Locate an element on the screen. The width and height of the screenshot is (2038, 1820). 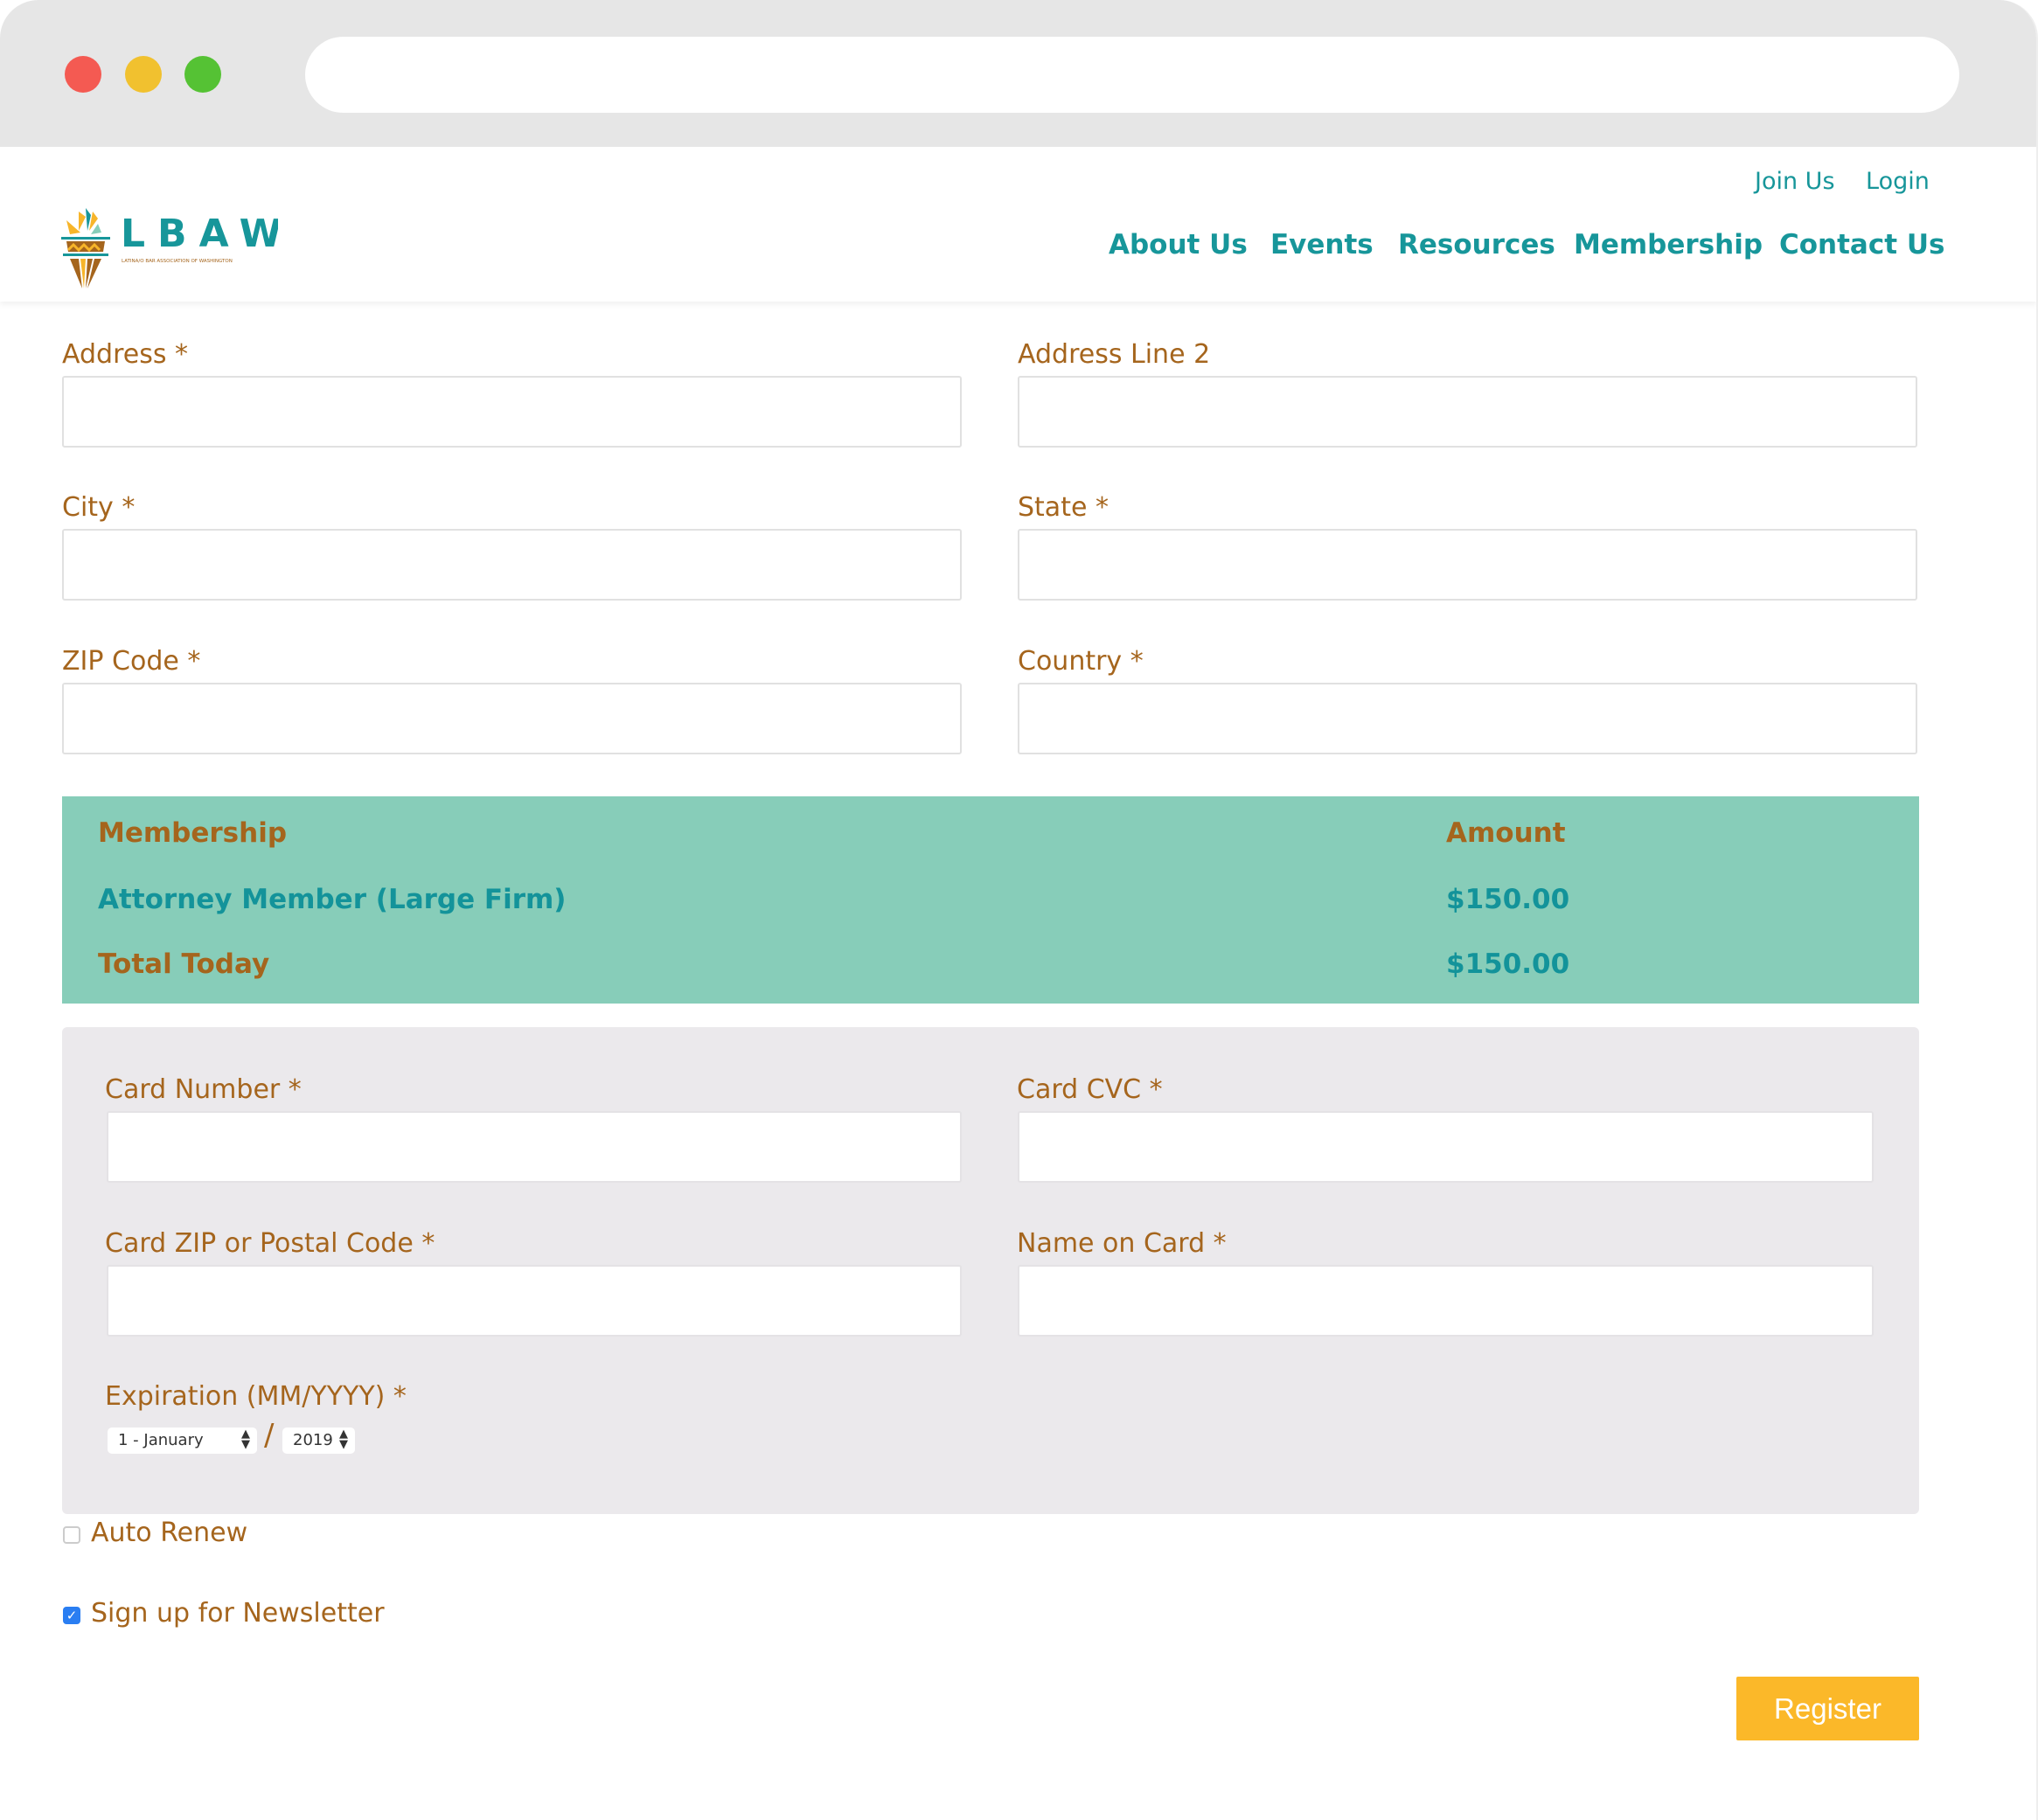
nav-events: Events is located at coordinates (1322, 244).